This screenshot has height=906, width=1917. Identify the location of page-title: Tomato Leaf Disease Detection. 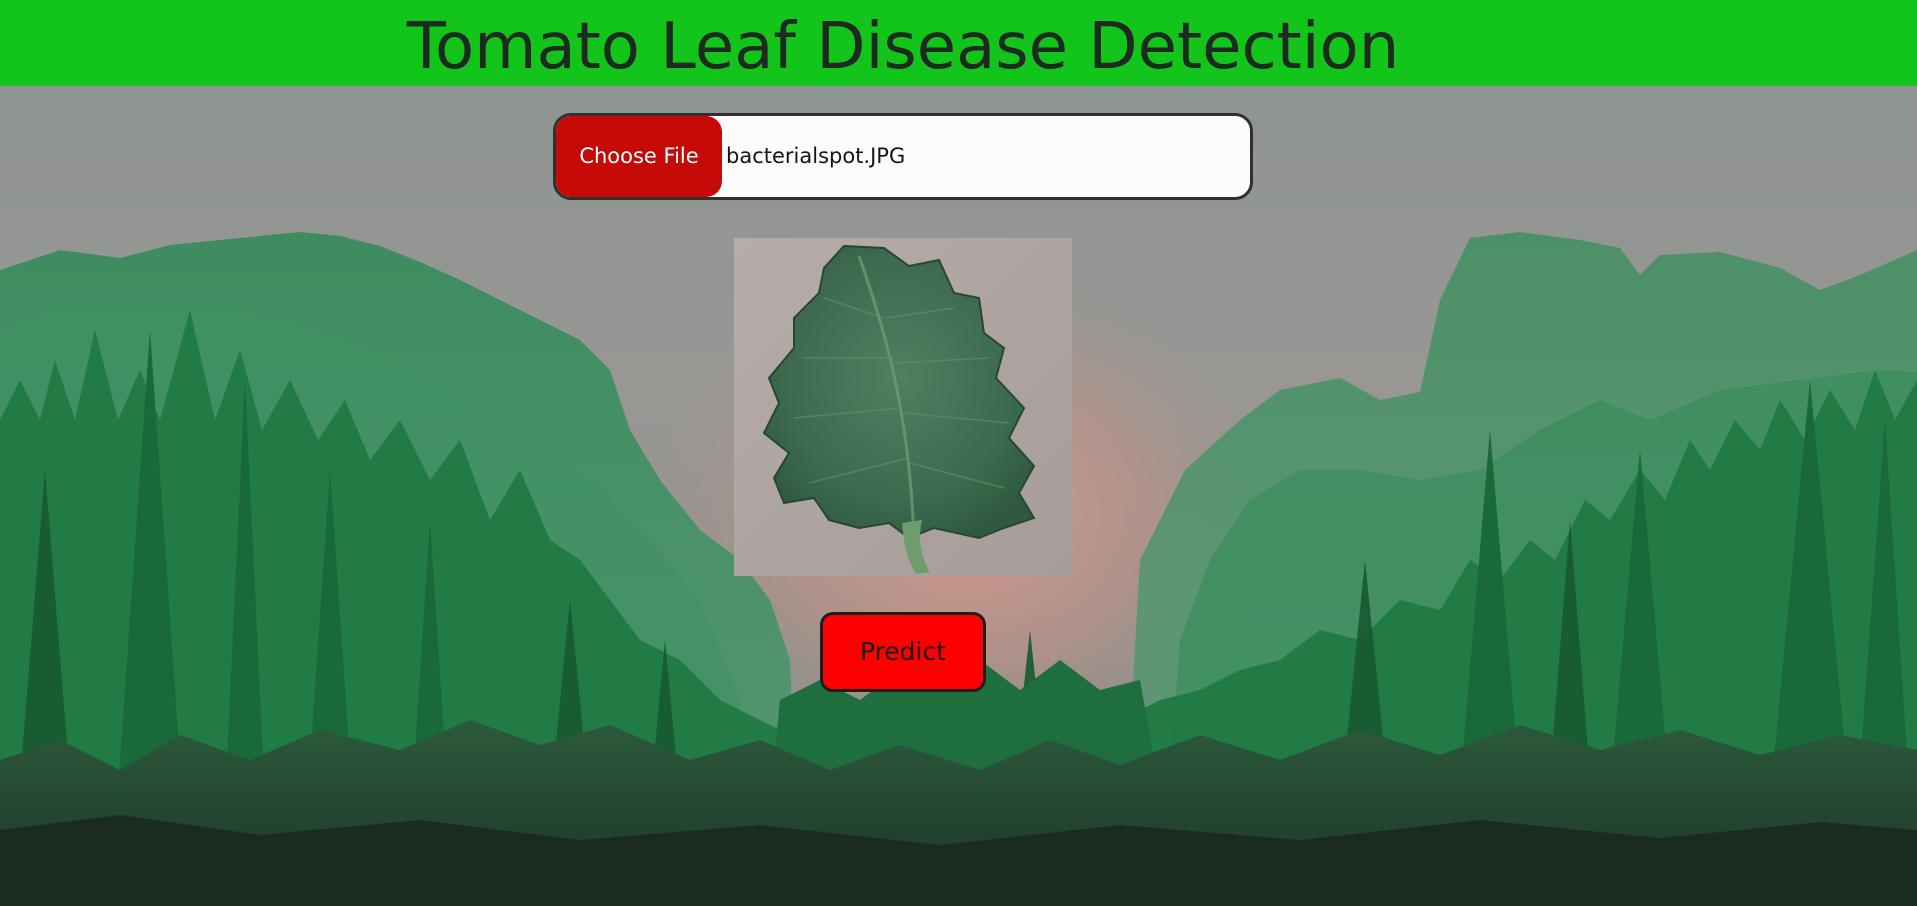
(903, 47).